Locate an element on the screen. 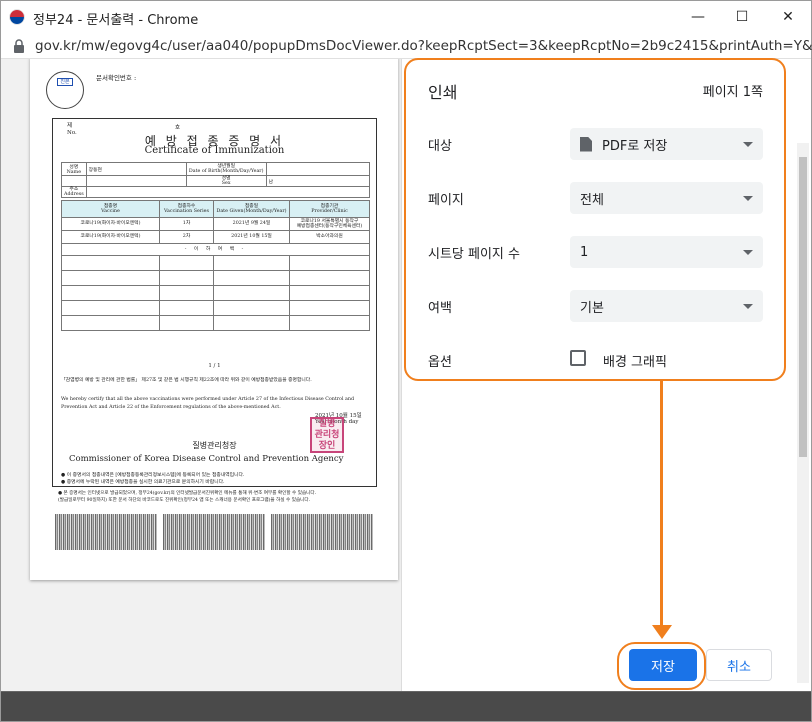  page-number: 1 / 1 is located at coordinates (214, 366).